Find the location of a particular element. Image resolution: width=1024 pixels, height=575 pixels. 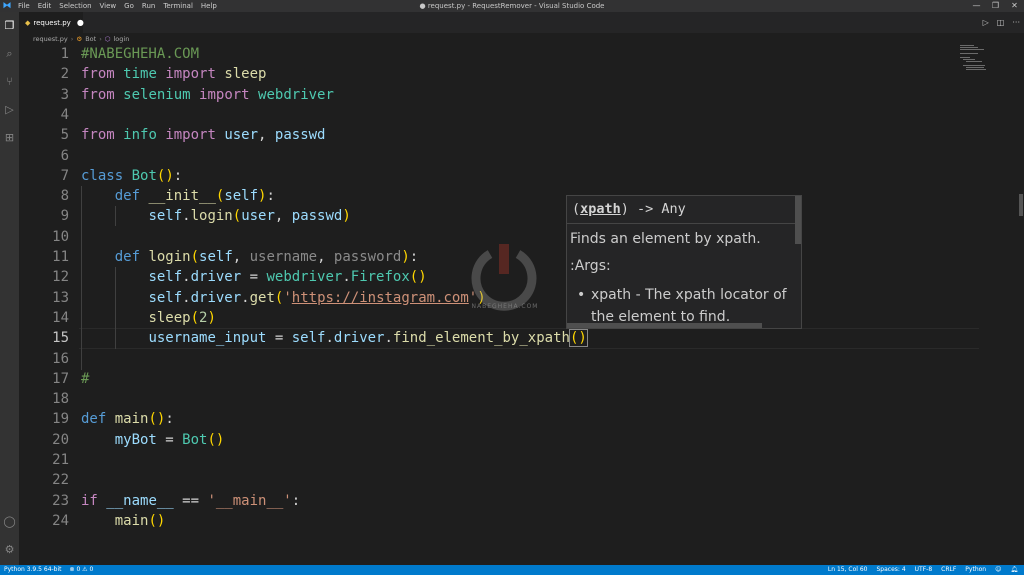

split-editor-icon: ◫ is located at coordinates (1001, 22).